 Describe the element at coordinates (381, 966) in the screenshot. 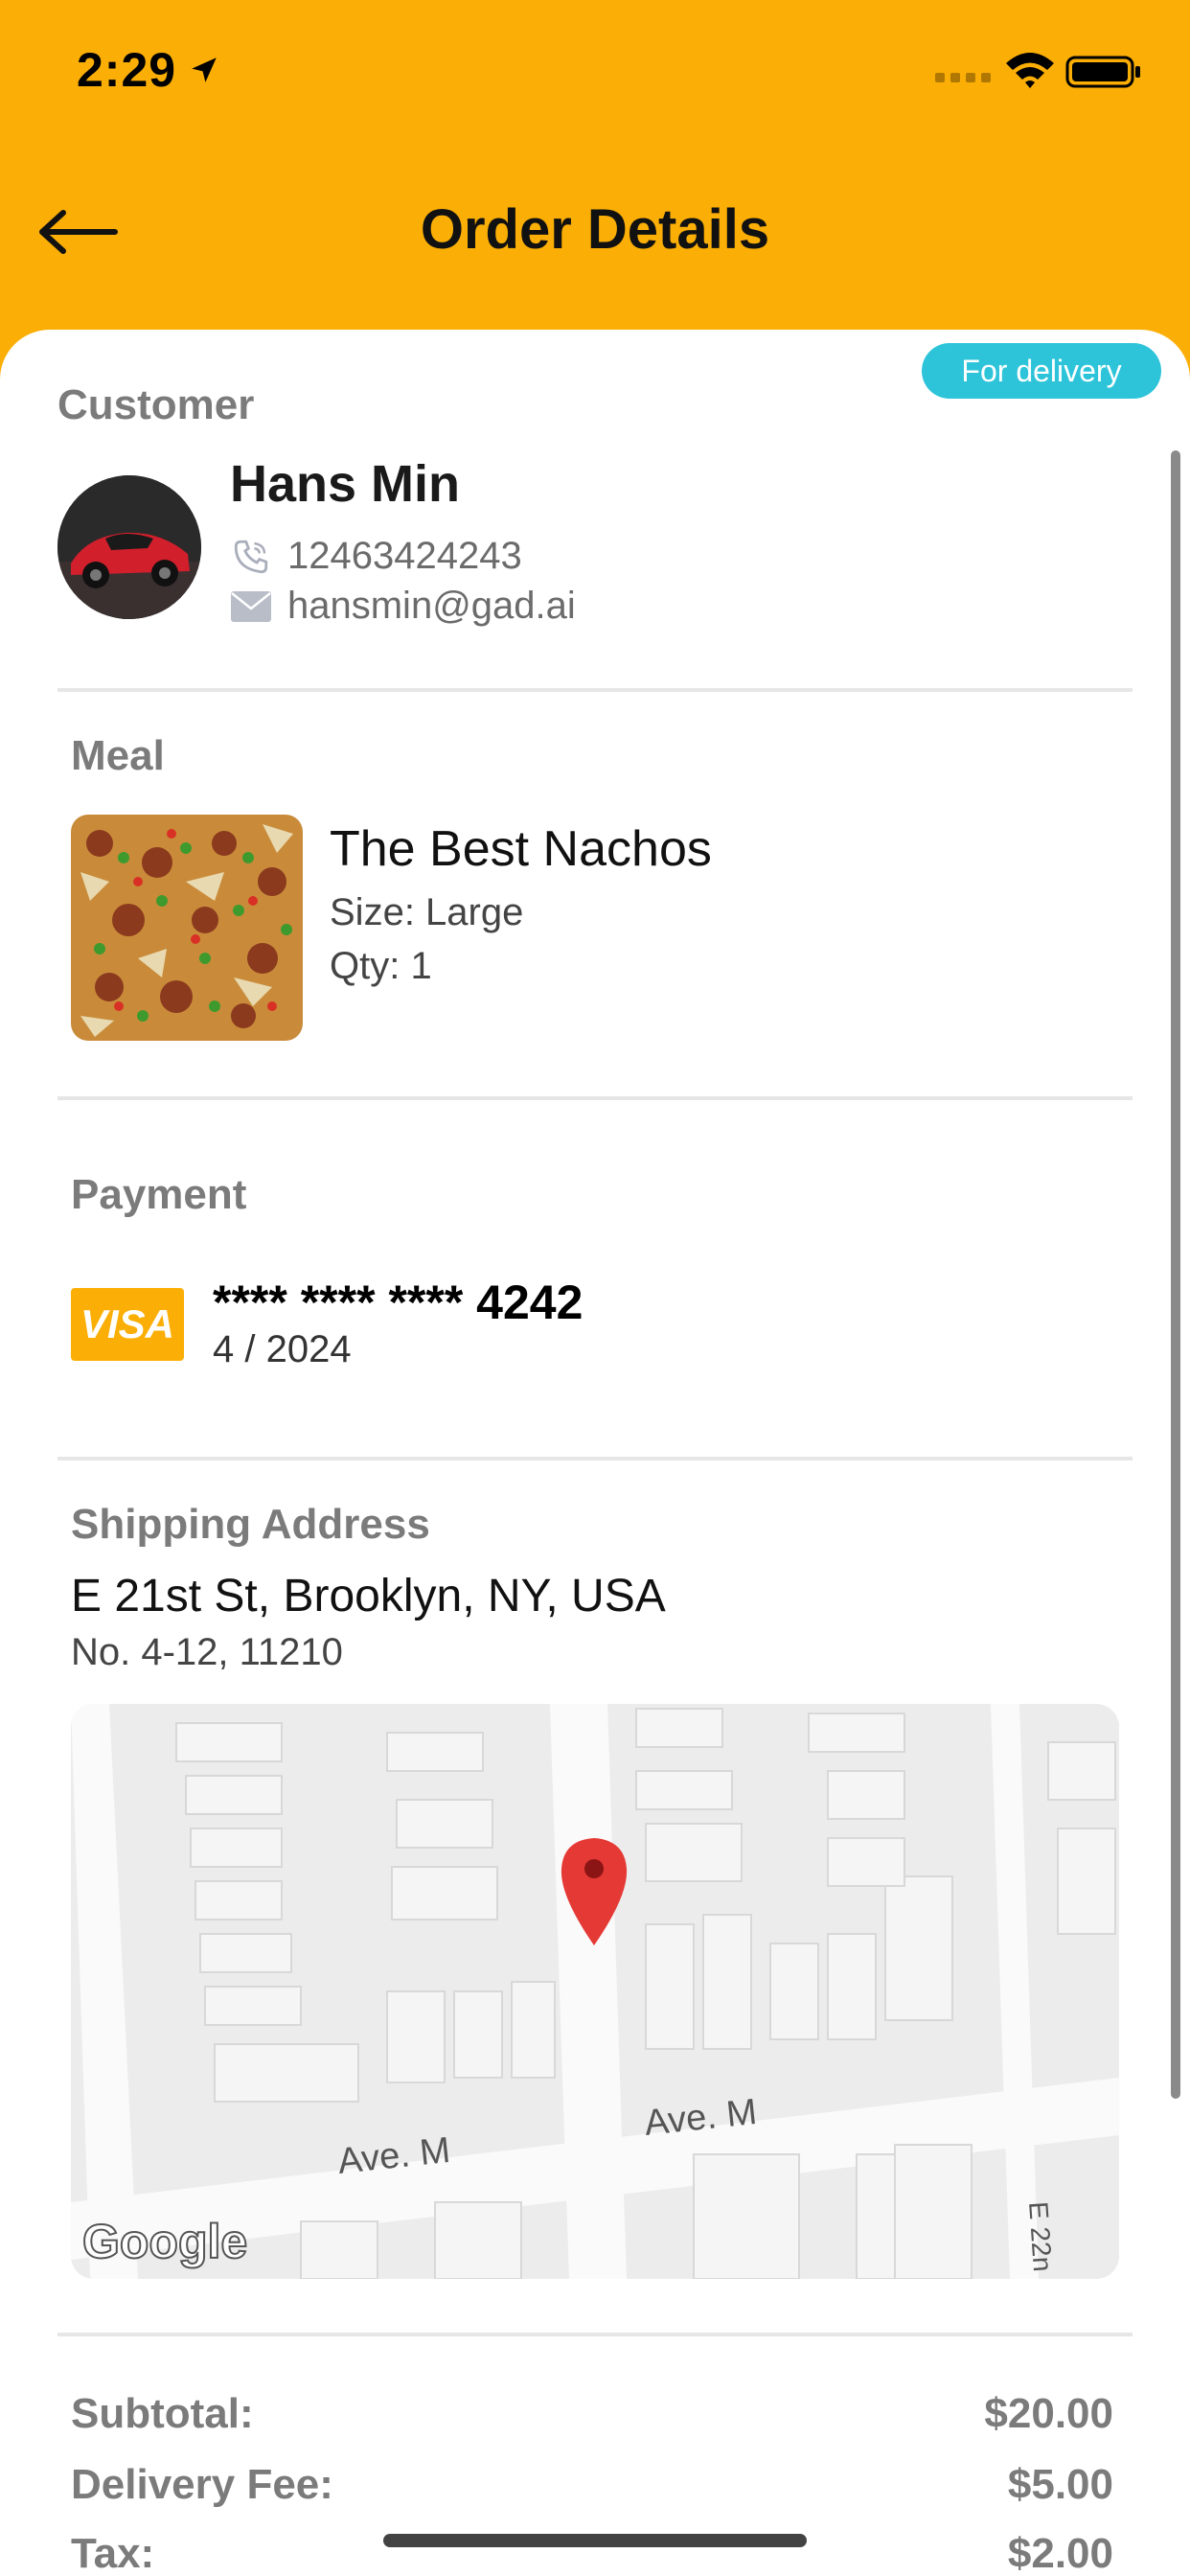

I see `meal-qty: Qty: 1` at that location.